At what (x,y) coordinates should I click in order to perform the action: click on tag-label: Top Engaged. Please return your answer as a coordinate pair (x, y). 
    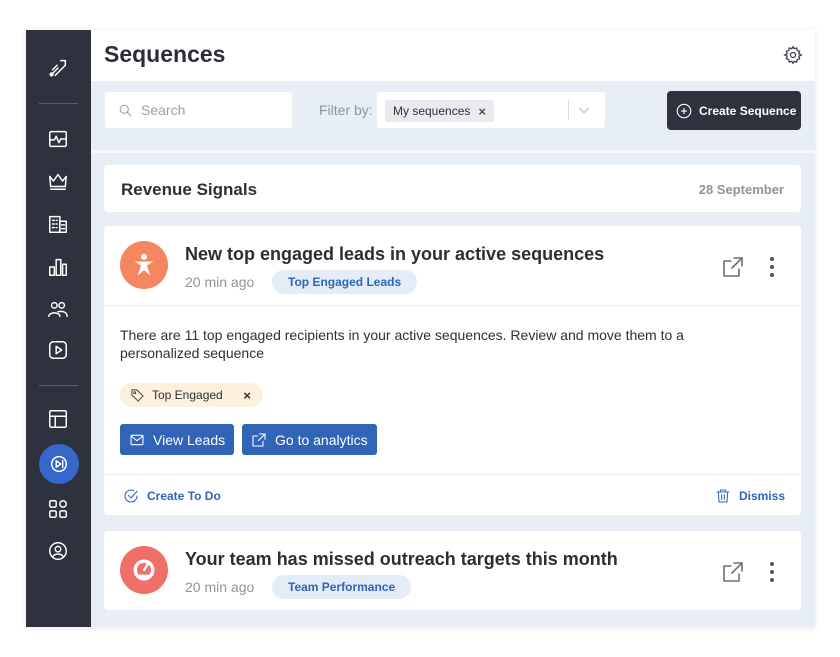
    Looking at the image, I should click on (187, 395).